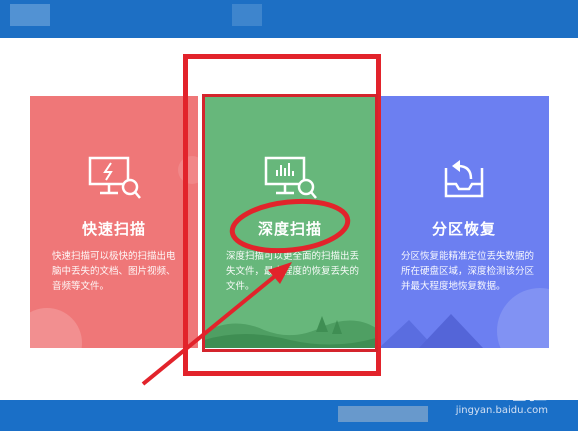 This screenshot has height=431, width=578. What do you see at coordinates (383, 414) in the screenshot?
I see `blurred-footer-area` at bounding box center [383, 414].